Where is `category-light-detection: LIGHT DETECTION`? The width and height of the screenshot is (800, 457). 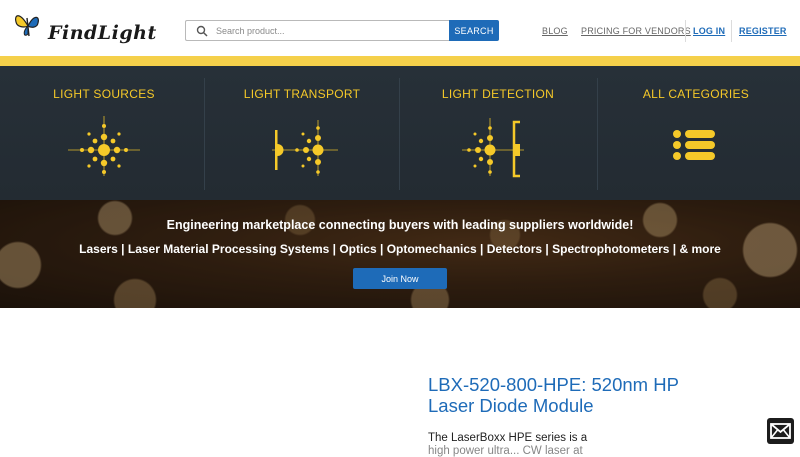 category-light-detection: LIGHT DETECTION is located at coordinates (498, 133).